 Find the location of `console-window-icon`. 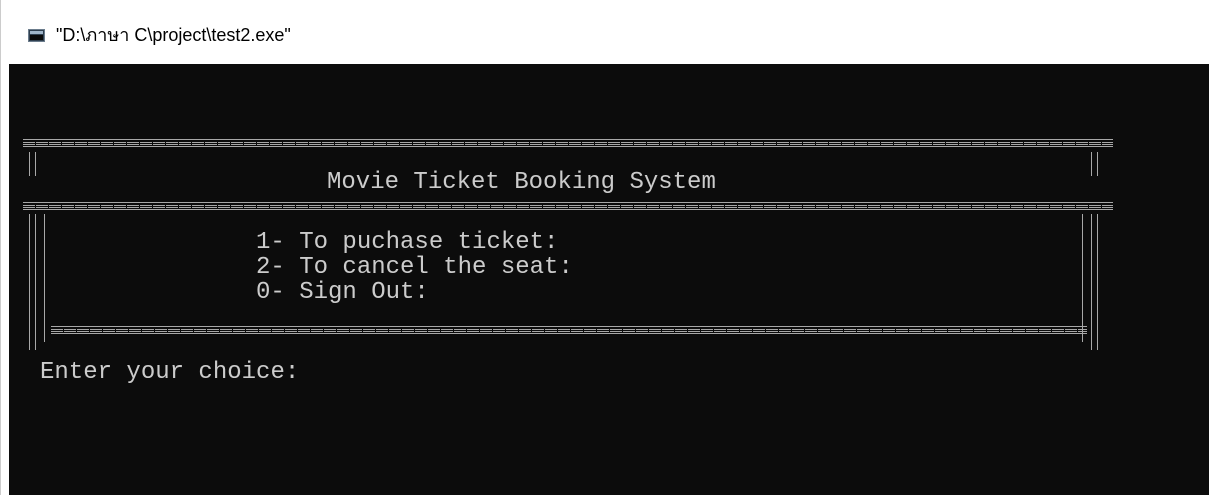

console-window-icon is located at coordinates (36, 35).